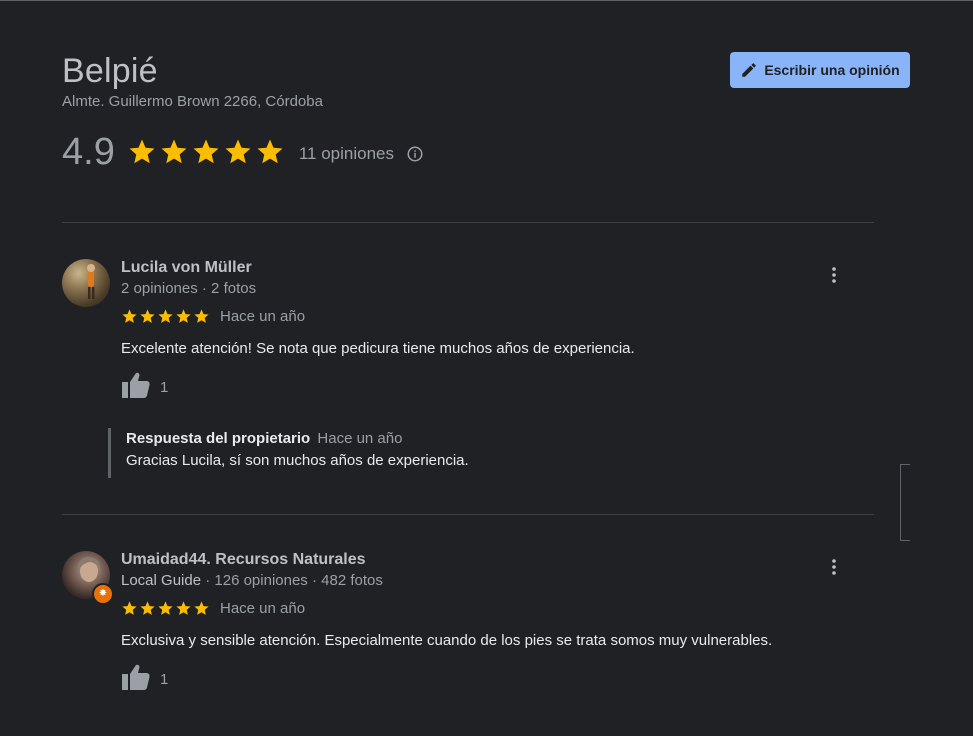 This screenshot has height=736, width=973. I want to click on owner-response-date: Hace un año, so click(360, 438).